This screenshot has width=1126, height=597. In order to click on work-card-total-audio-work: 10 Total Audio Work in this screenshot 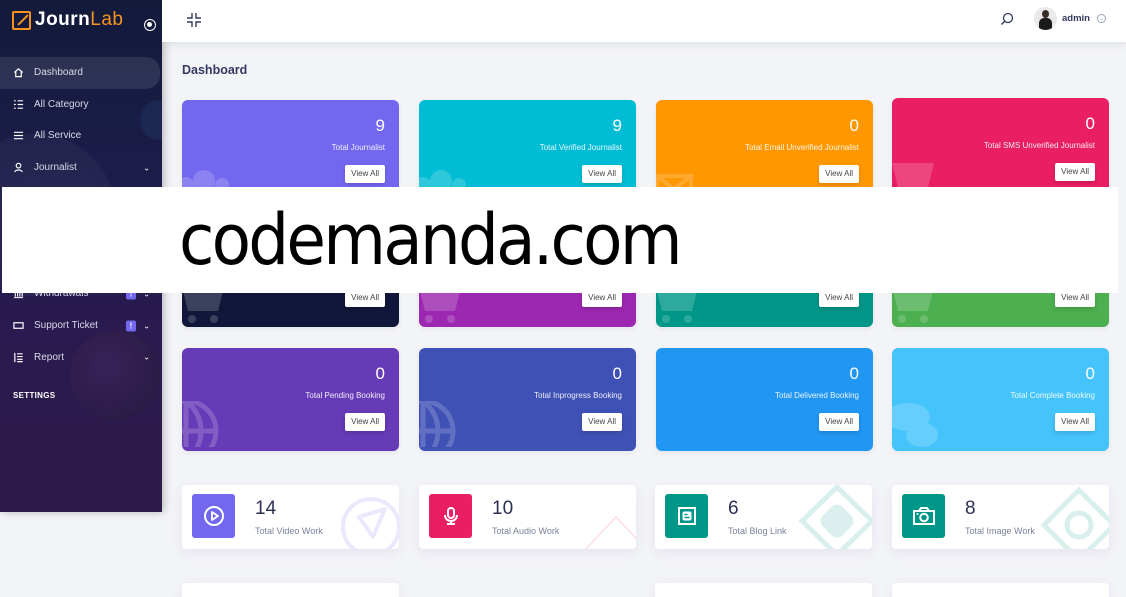, I will do `click(527, 517)`.